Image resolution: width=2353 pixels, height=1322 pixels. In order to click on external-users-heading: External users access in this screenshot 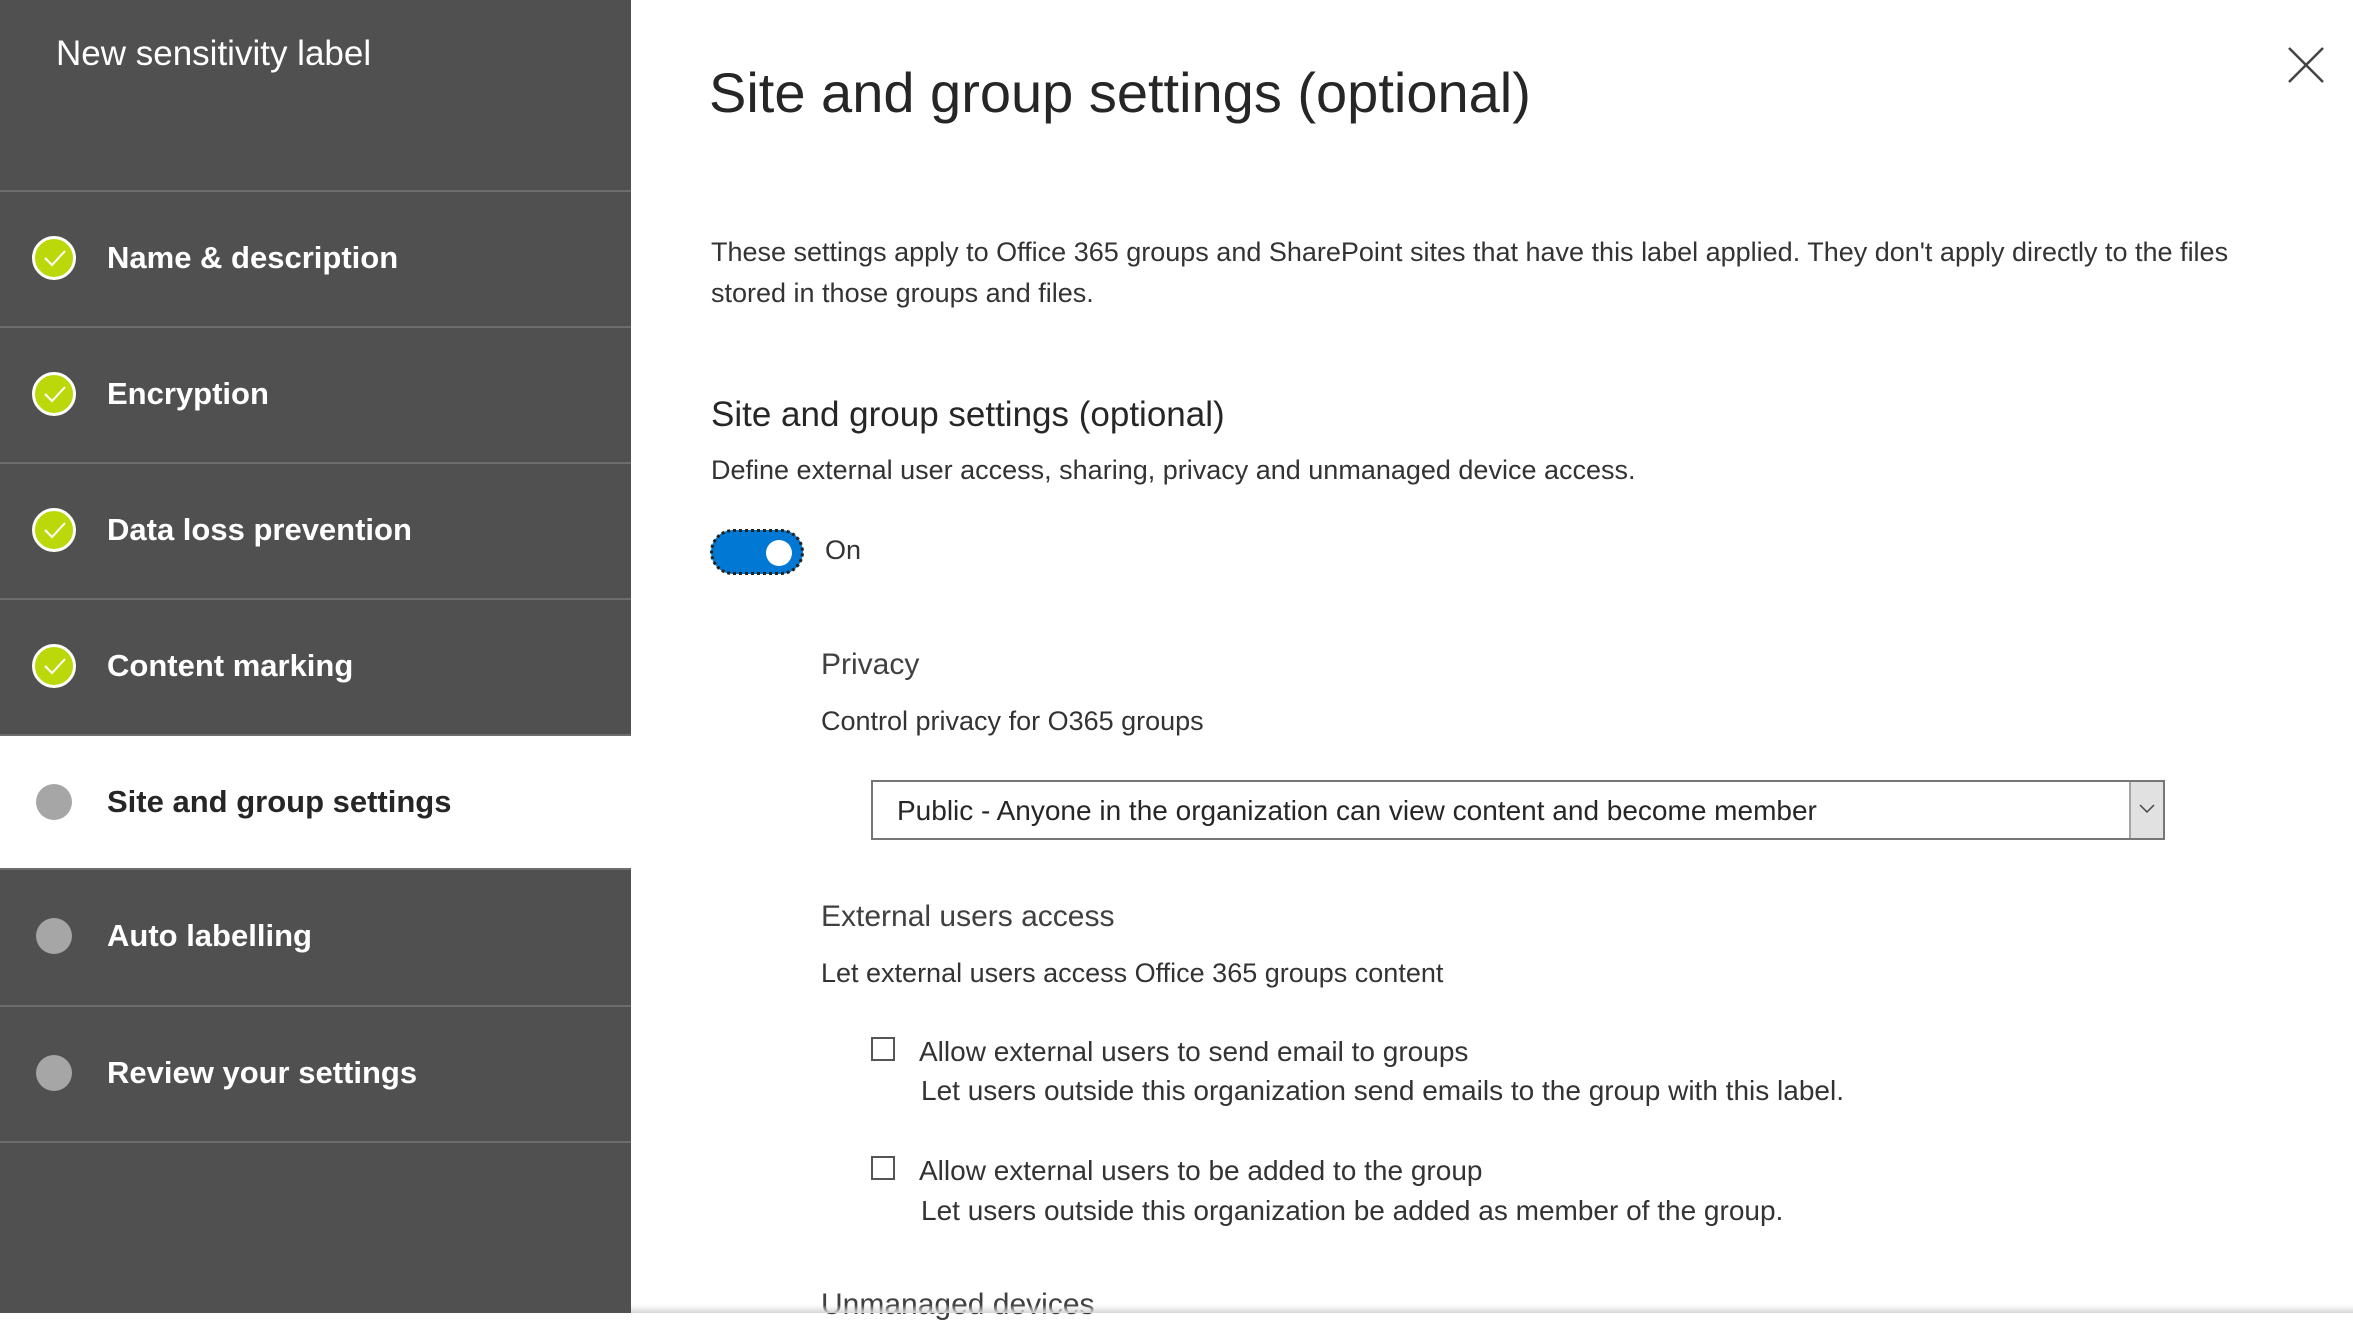, I will do `click(968, 916)`.